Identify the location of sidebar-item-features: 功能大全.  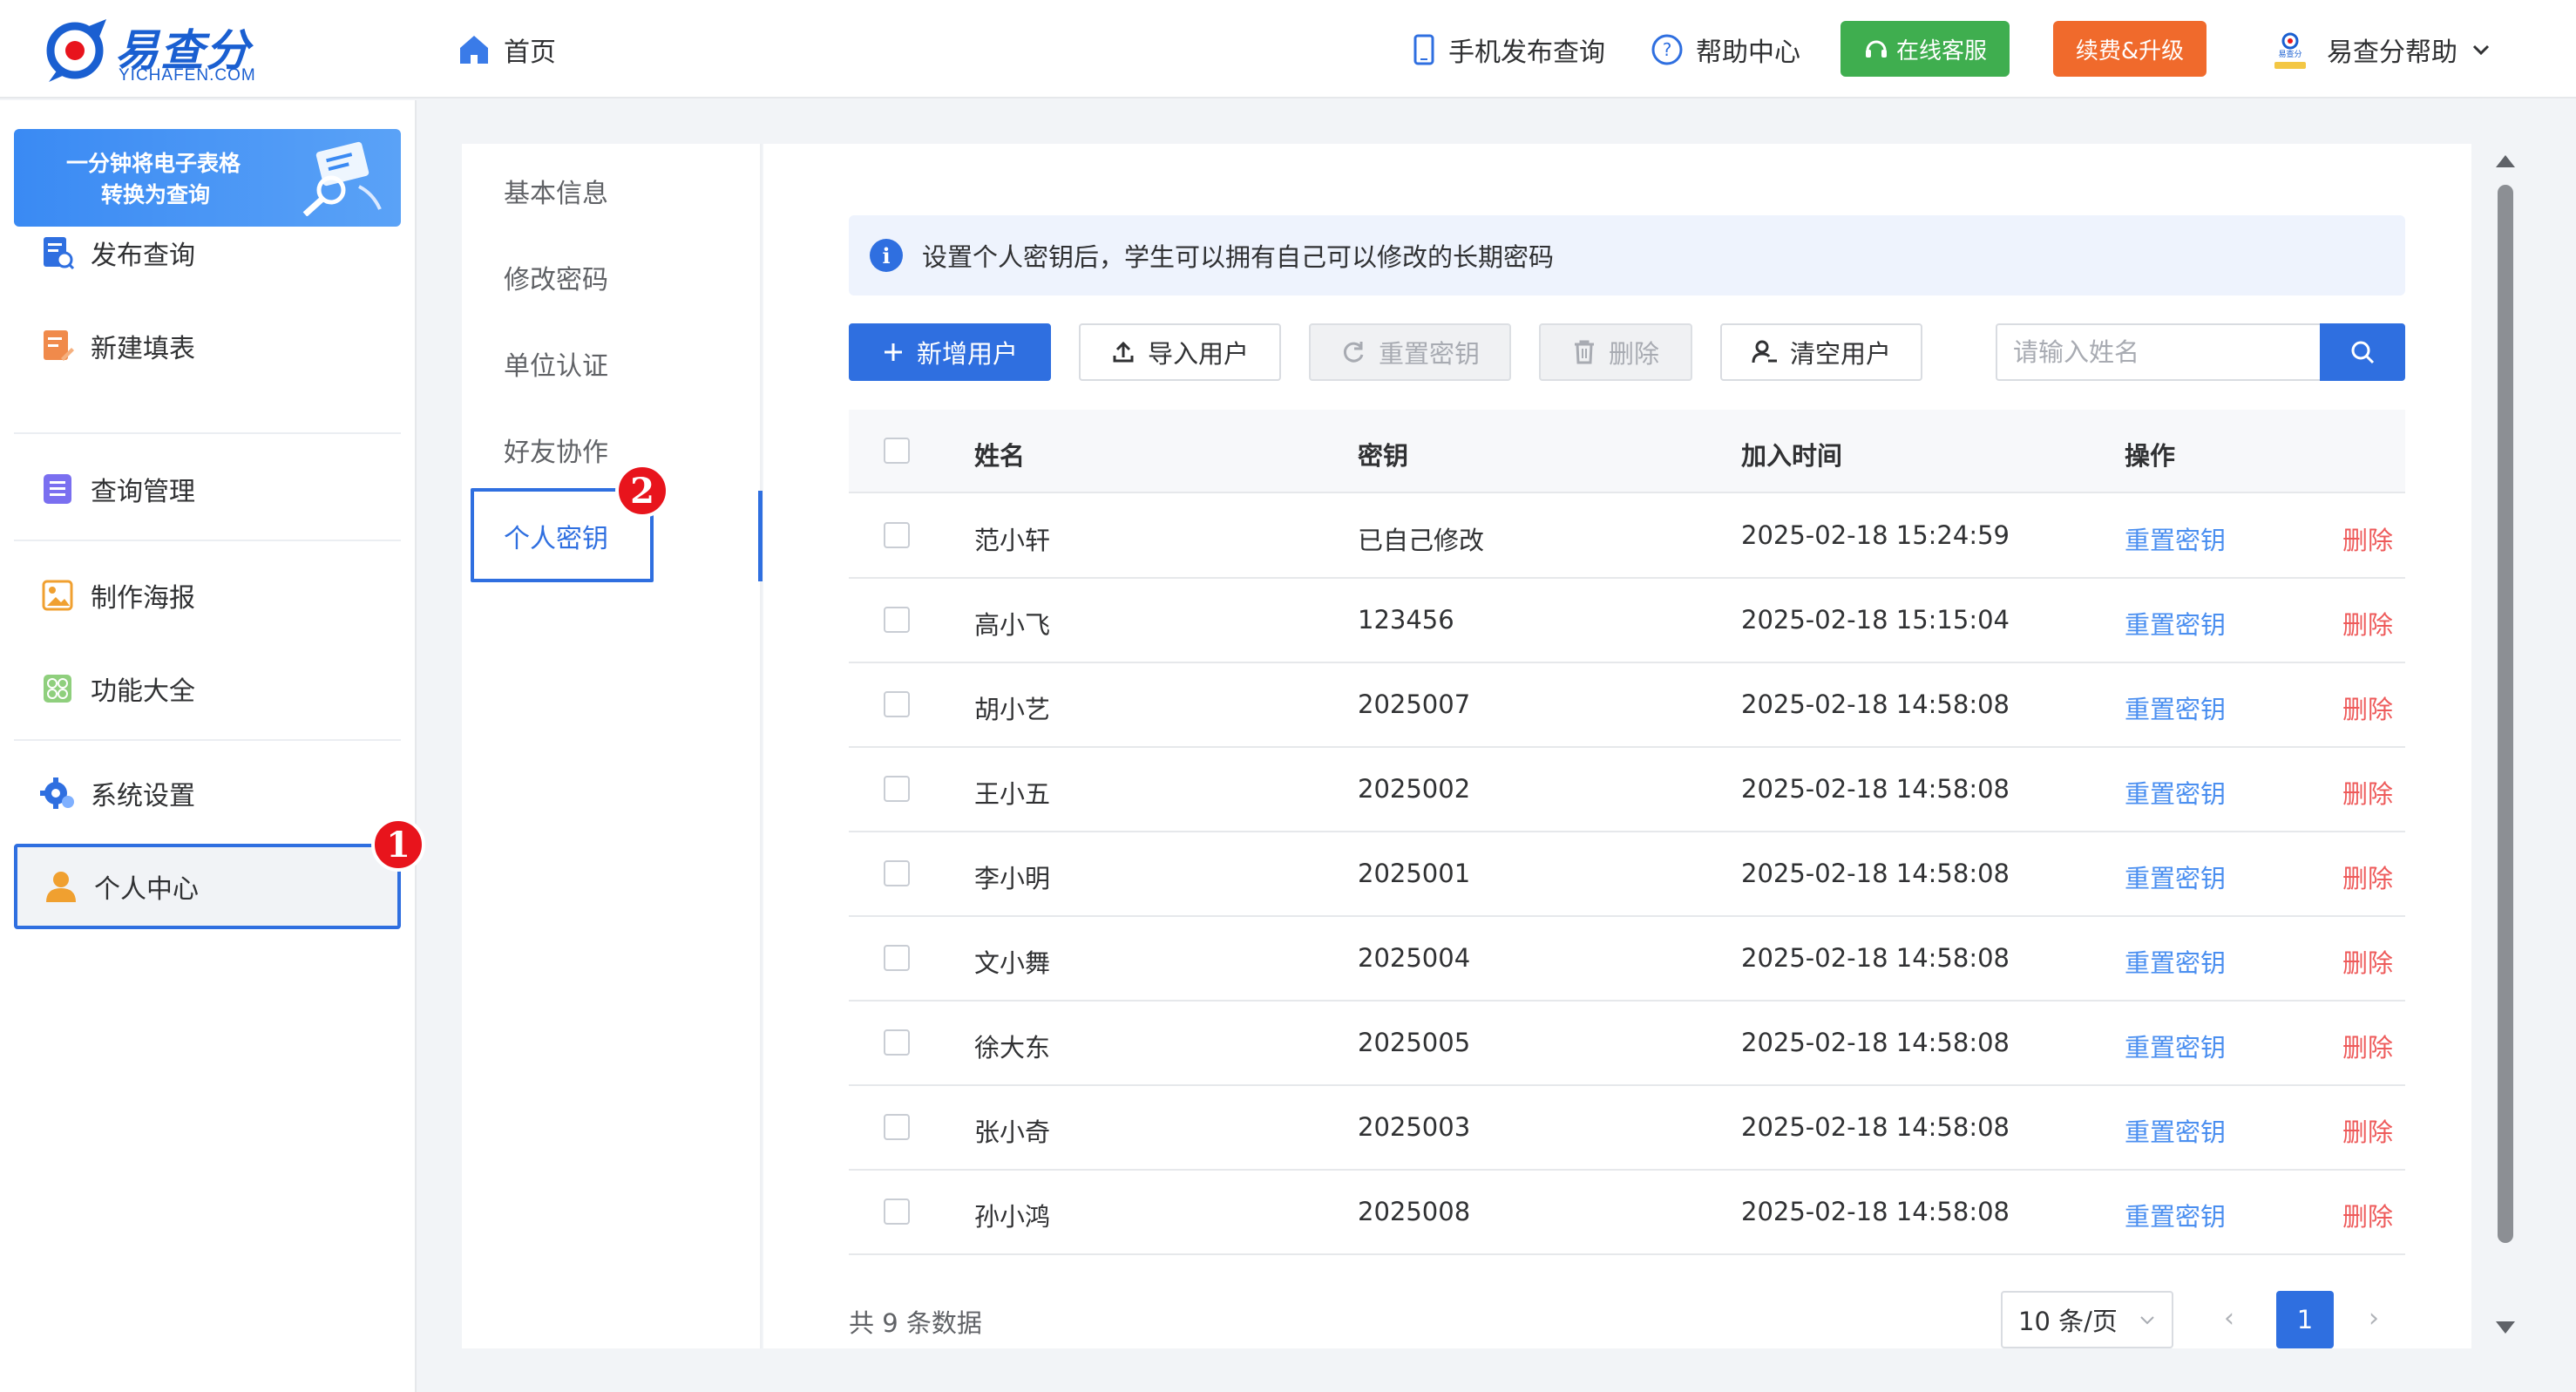
(208, 689).